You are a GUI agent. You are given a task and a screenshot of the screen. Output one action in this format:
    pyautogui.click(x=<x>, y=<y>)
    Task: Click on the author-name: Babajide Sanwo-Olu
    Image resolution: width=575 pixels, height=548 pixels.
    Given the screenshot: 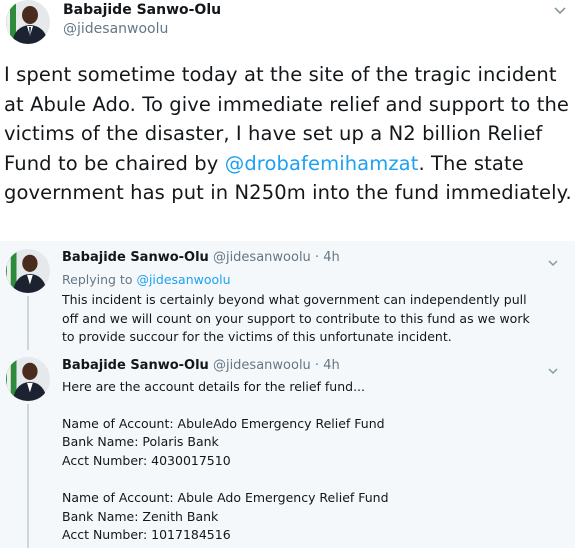 What is the action you would take?
    pyautogui.click(x=142, y=10)
    